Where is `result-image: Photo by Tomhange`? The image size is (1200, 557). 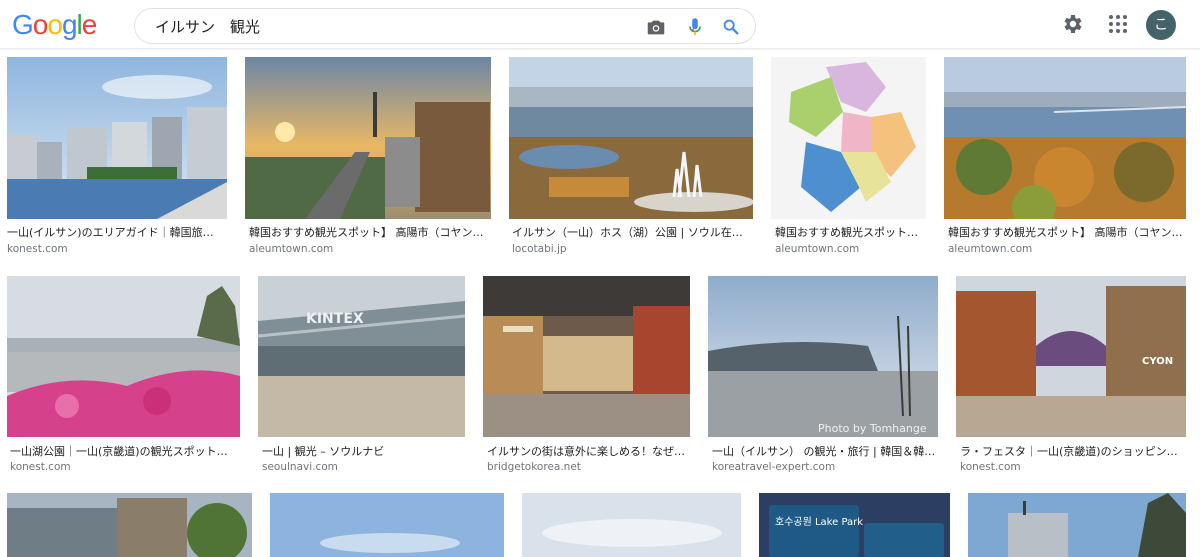
result-image: Photo by Tomhange is located at coordinates (823, 356).